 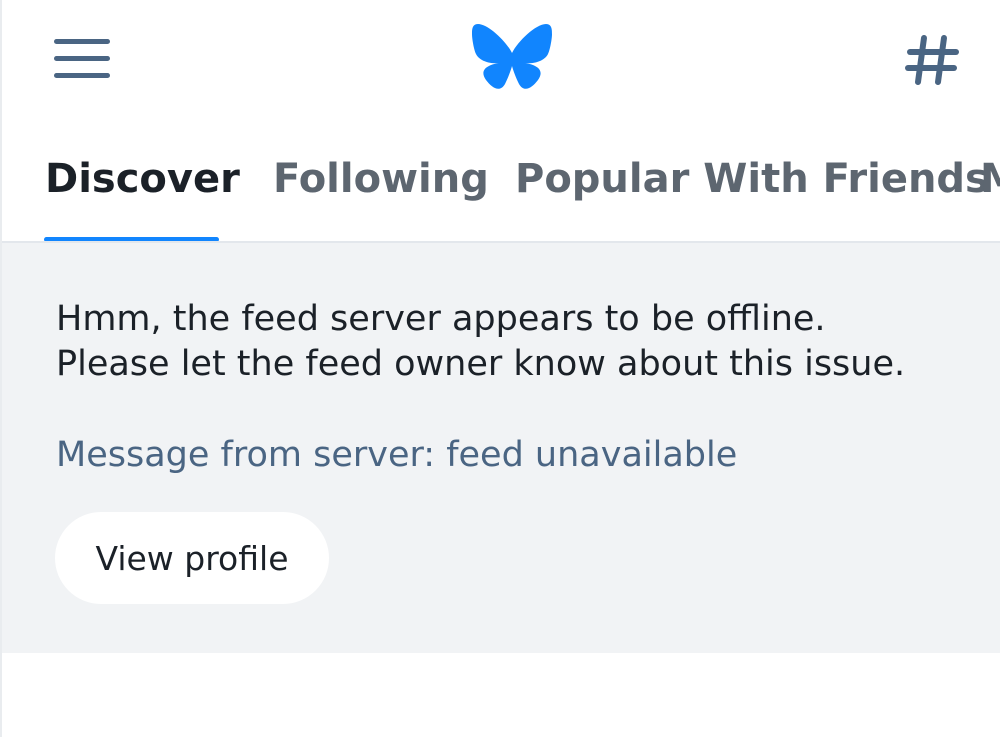 I want to click on tab-more-feed: M, so click(x=990, y=179).